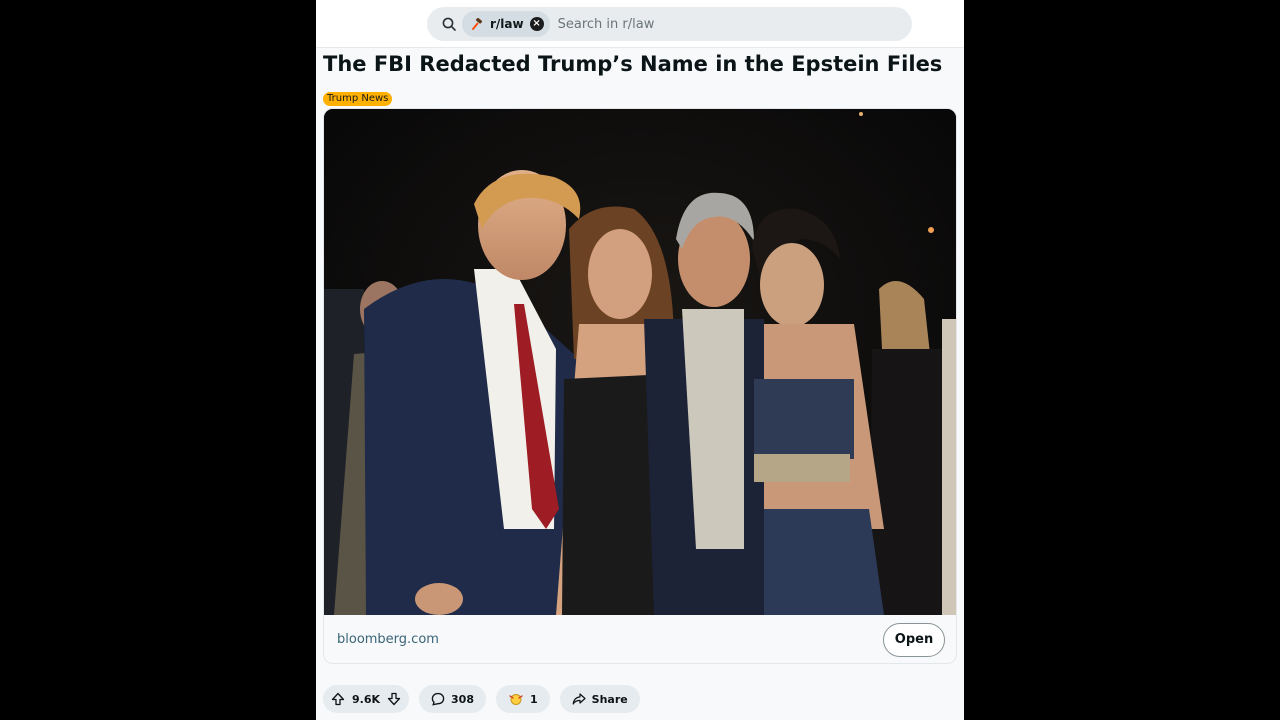  I want to click on comment-icon, so click(438, 699).